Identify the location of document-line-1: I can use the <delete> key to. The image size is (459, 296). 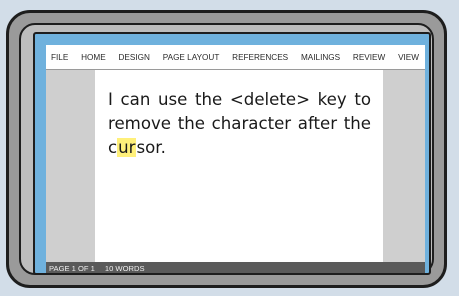
(239, 99).